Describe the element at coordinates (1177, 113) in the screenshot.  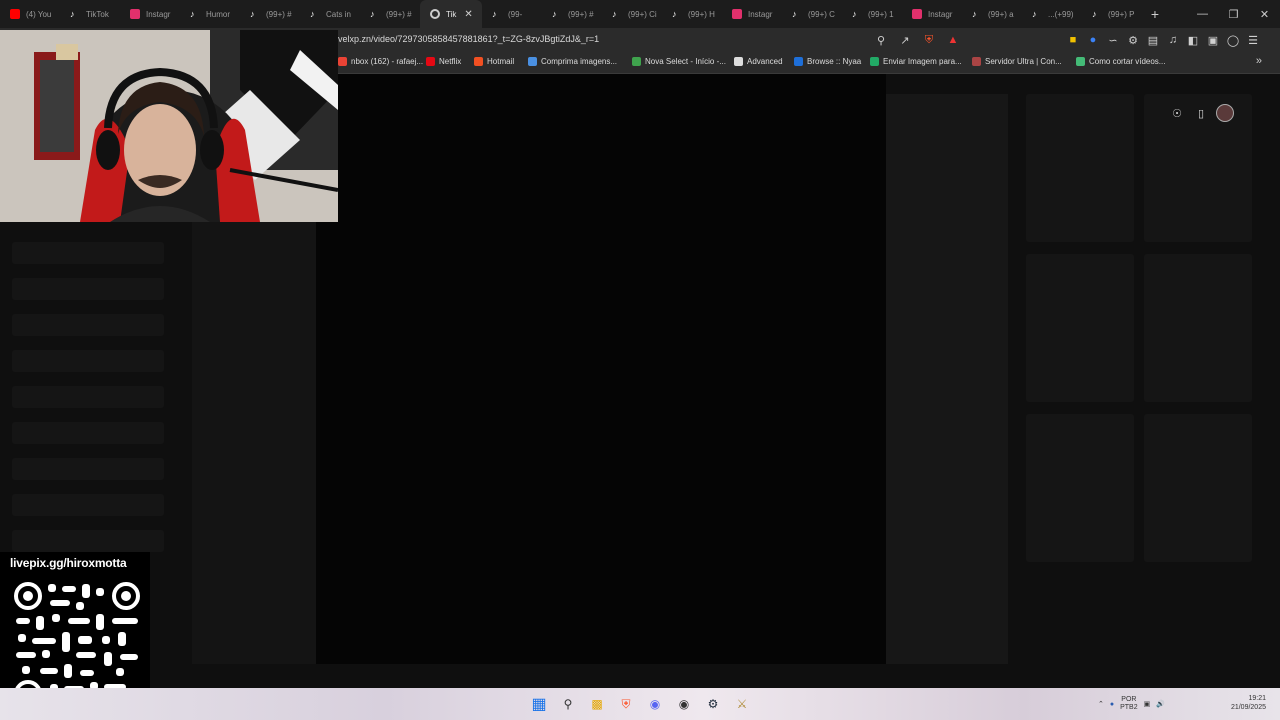
I see `compass-icon: ☉` at that location.